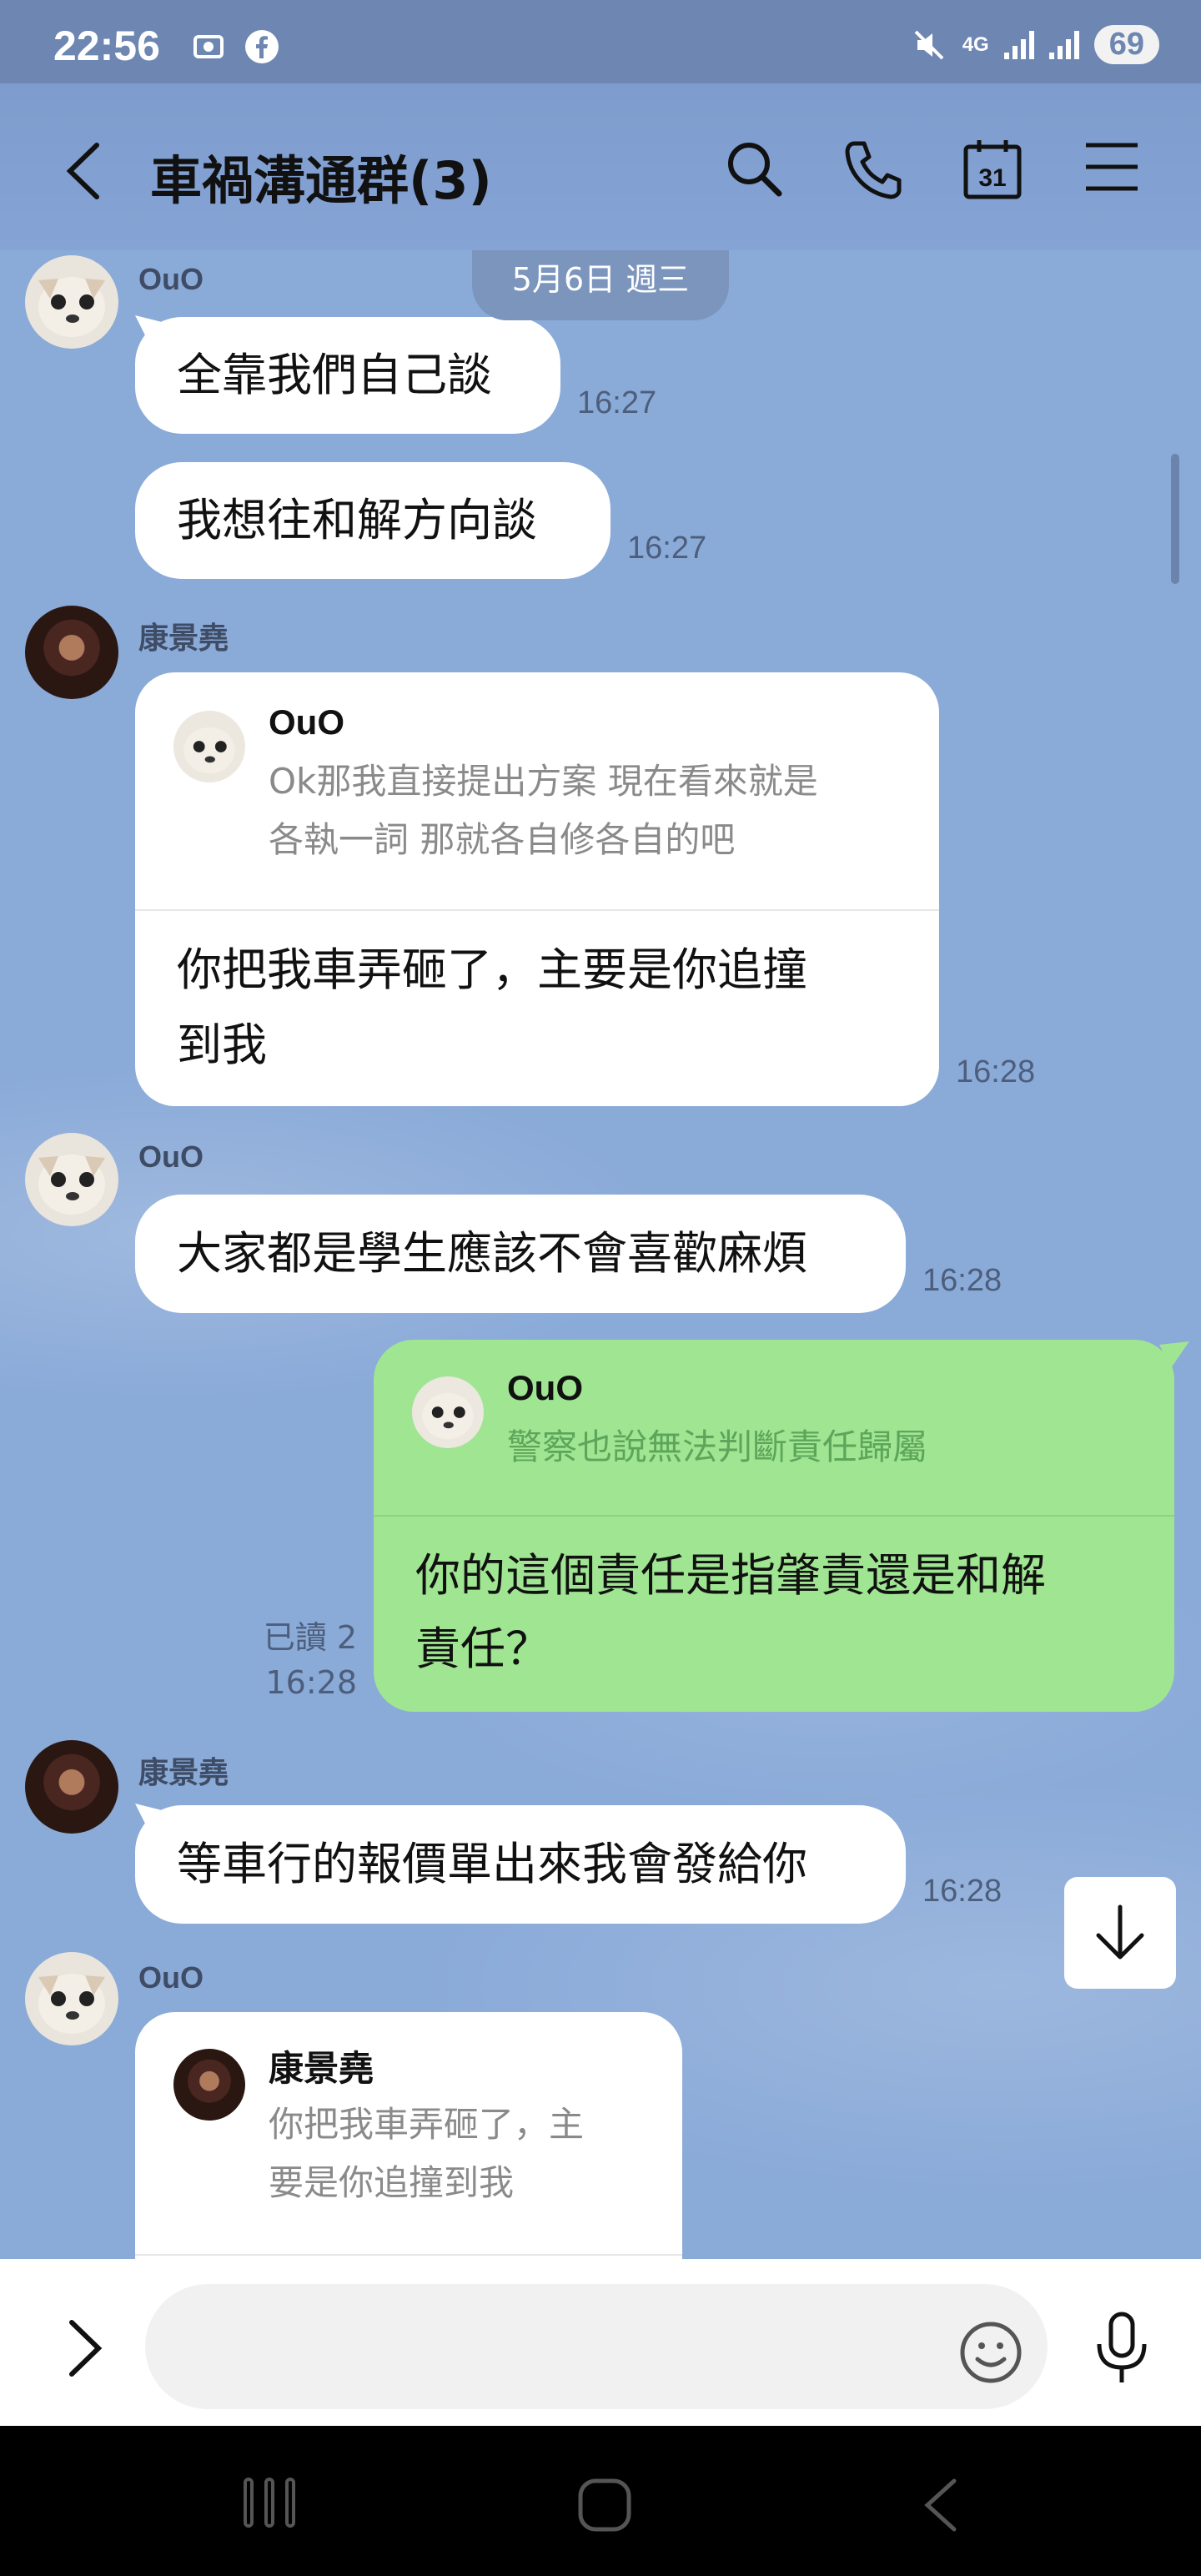 Image resolution: width=1201 pixels, height=2576 pixels. Describe the element at coordinates (940, 2505) in the screenshot. I see `system-back-icon` at that location.